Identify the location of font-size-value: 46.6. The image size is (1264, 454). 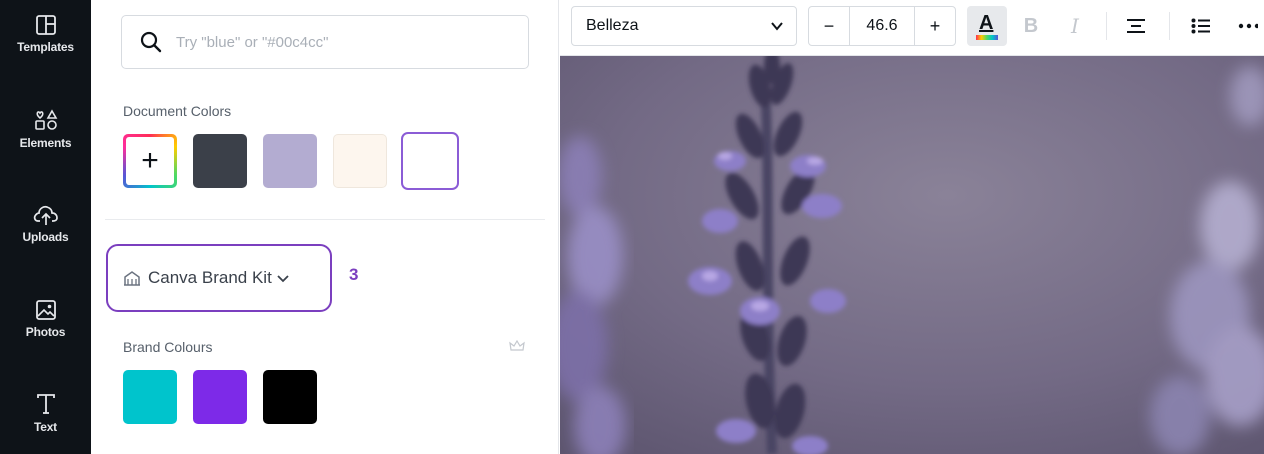
(882, 26).